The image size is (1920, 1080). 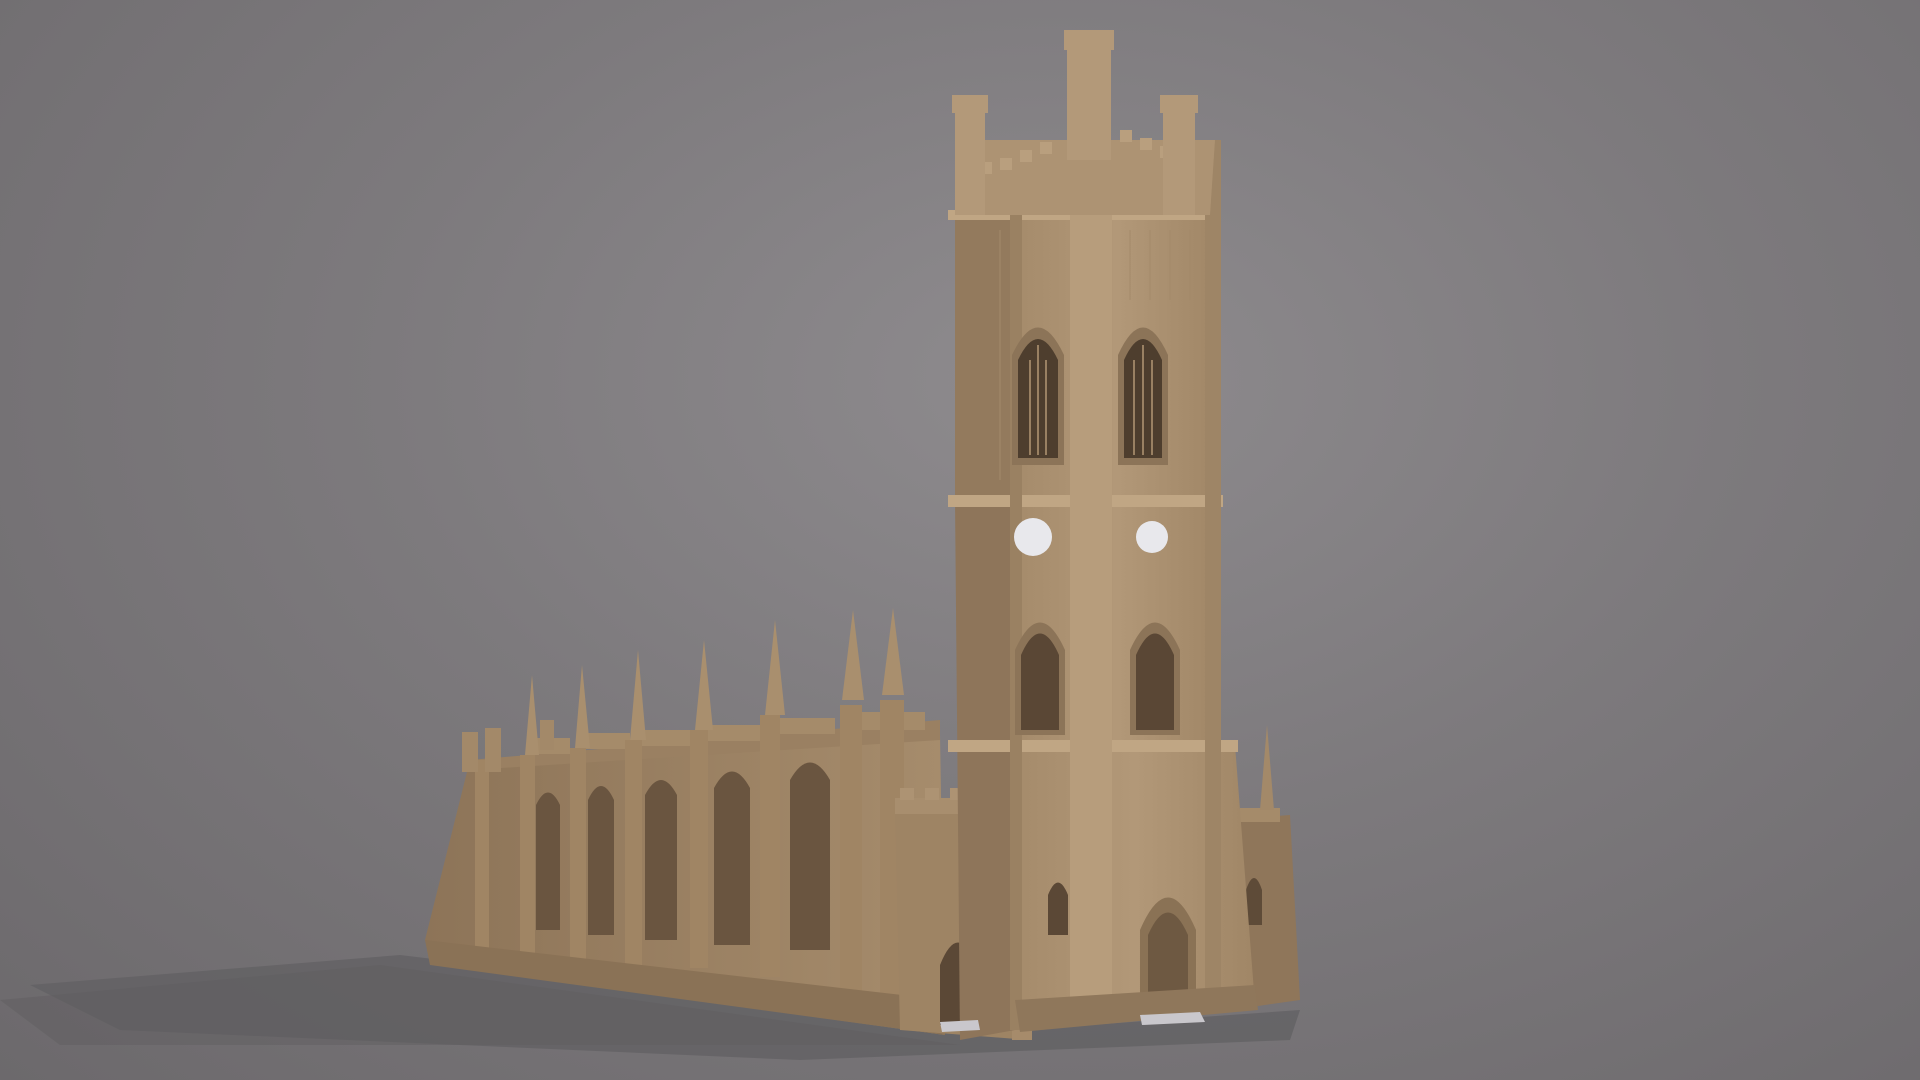 What do you see at coordinates (985, 765) in the screenshot?
I see `tower-side-left` at bounding box center [985, 765].